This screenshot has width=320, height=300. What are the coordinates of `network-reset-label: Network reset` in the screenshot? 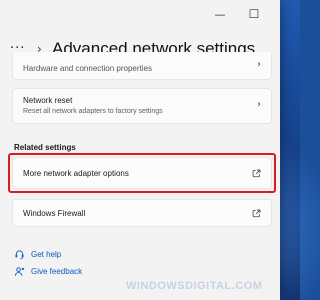 It's located at (48, 100).